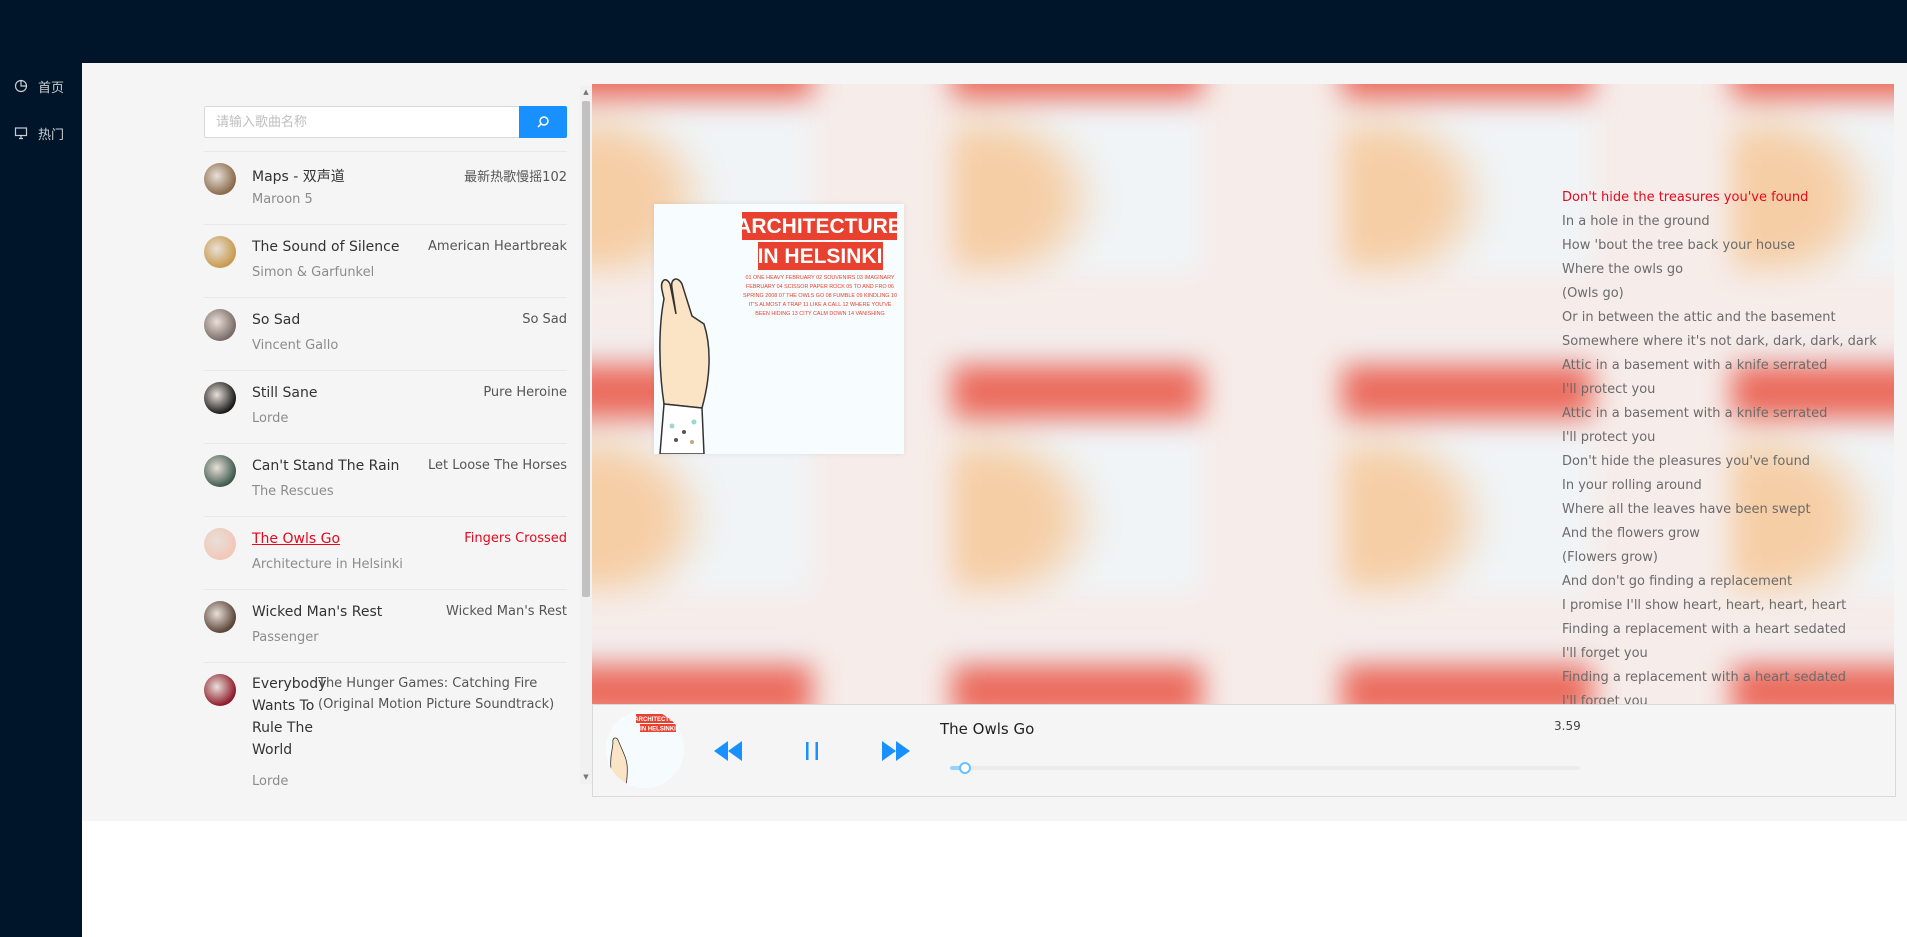 This screenshot has height=937, width=1907. I want to click on song-artist: Vincent Gallo, so click(295, 345).